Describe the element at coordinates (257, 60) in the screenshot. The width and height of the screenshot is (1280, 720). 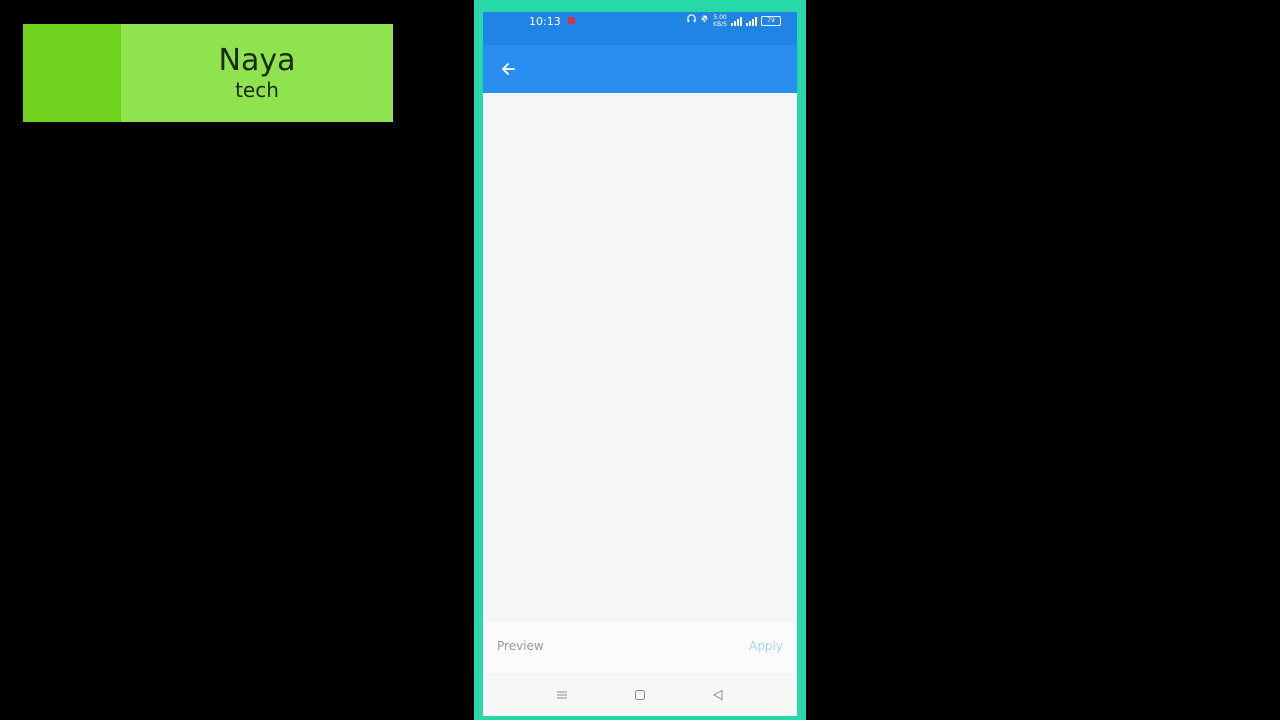
I see `brand-name: Naya` at that location.